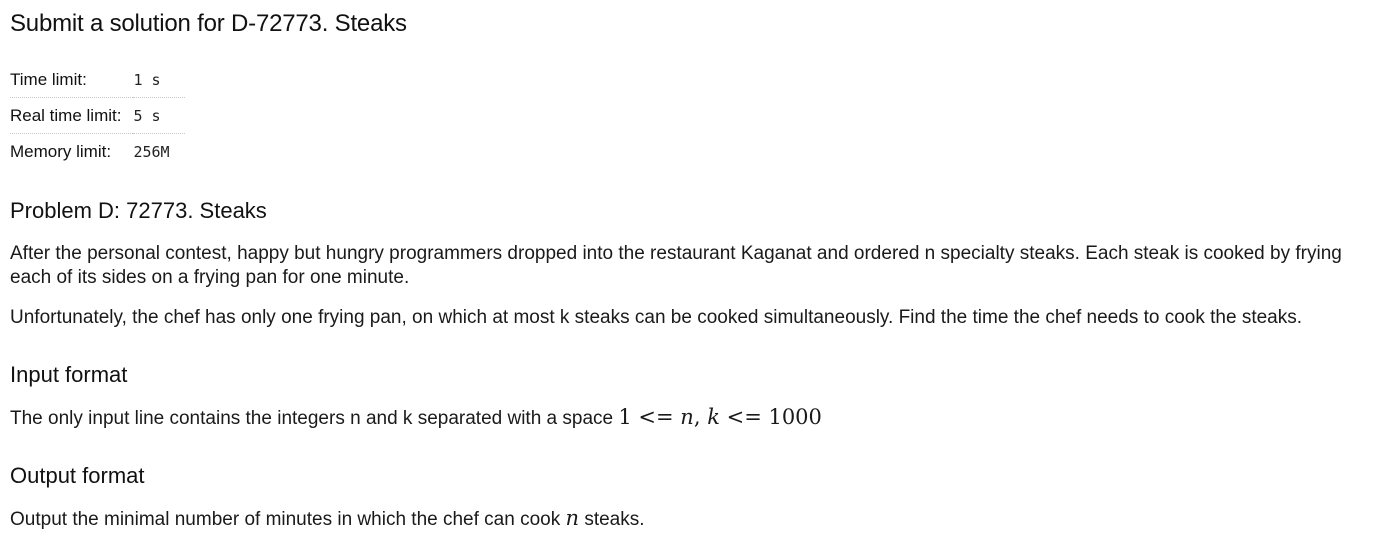 Image resolution: width=1400 pixels, height=536 pixels. I want to click on limit-row-real-time: Real time limit: 5 s, so click(98, 115).